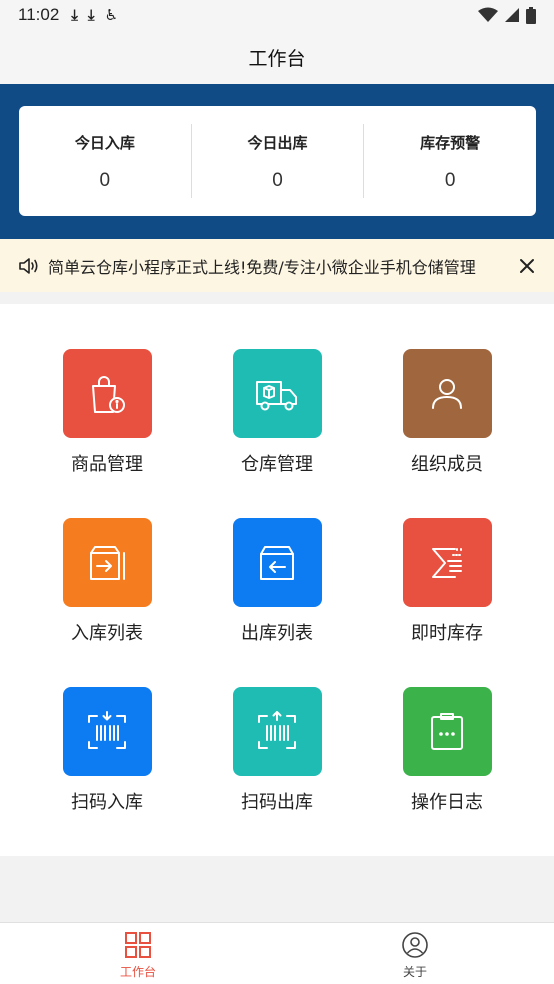 The image size is (554, 984). What do you see at coordinates (447, 802) in the screenshot?
I see `grid-label: 操作日志` at bounding box center [447, 802].